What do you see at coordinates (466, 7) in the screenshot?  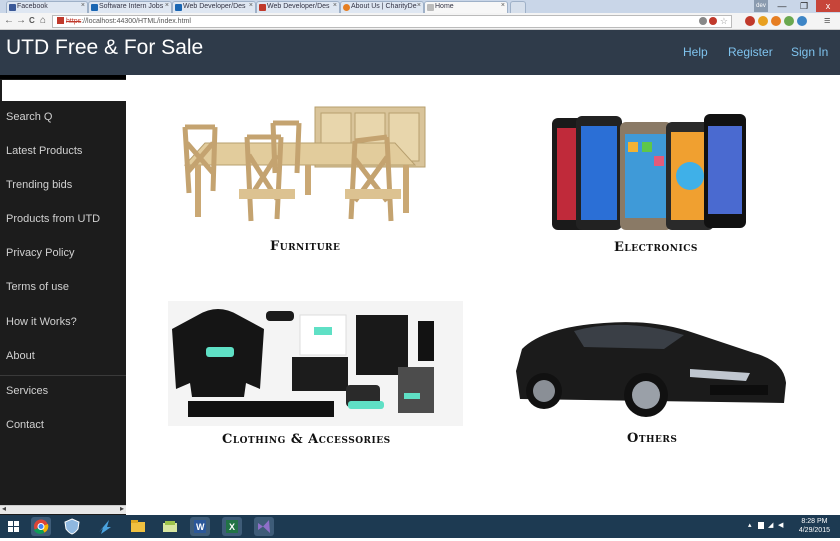 I see `browser-tab-home: Home ×` at bounding box center [466, 7].